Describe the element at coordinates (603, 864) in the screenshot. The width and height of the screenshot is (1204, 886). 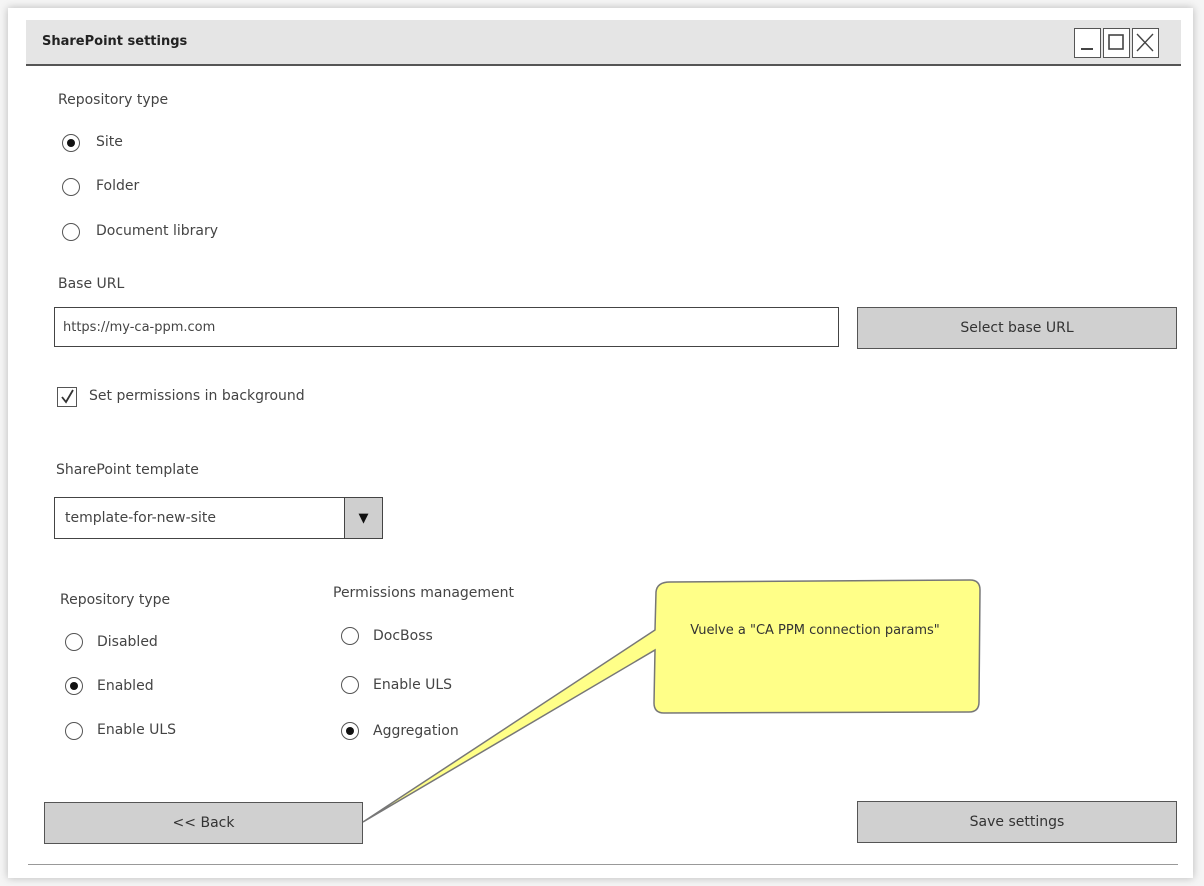
I see `divider` at that location.